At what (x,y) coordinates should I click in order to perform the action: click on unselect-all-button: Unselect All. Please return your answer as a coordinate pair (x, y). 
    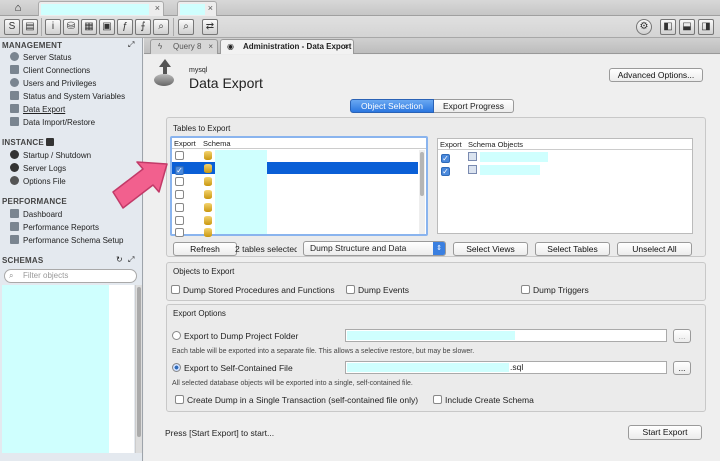
    Looking at the image, I should click on (654, 249).